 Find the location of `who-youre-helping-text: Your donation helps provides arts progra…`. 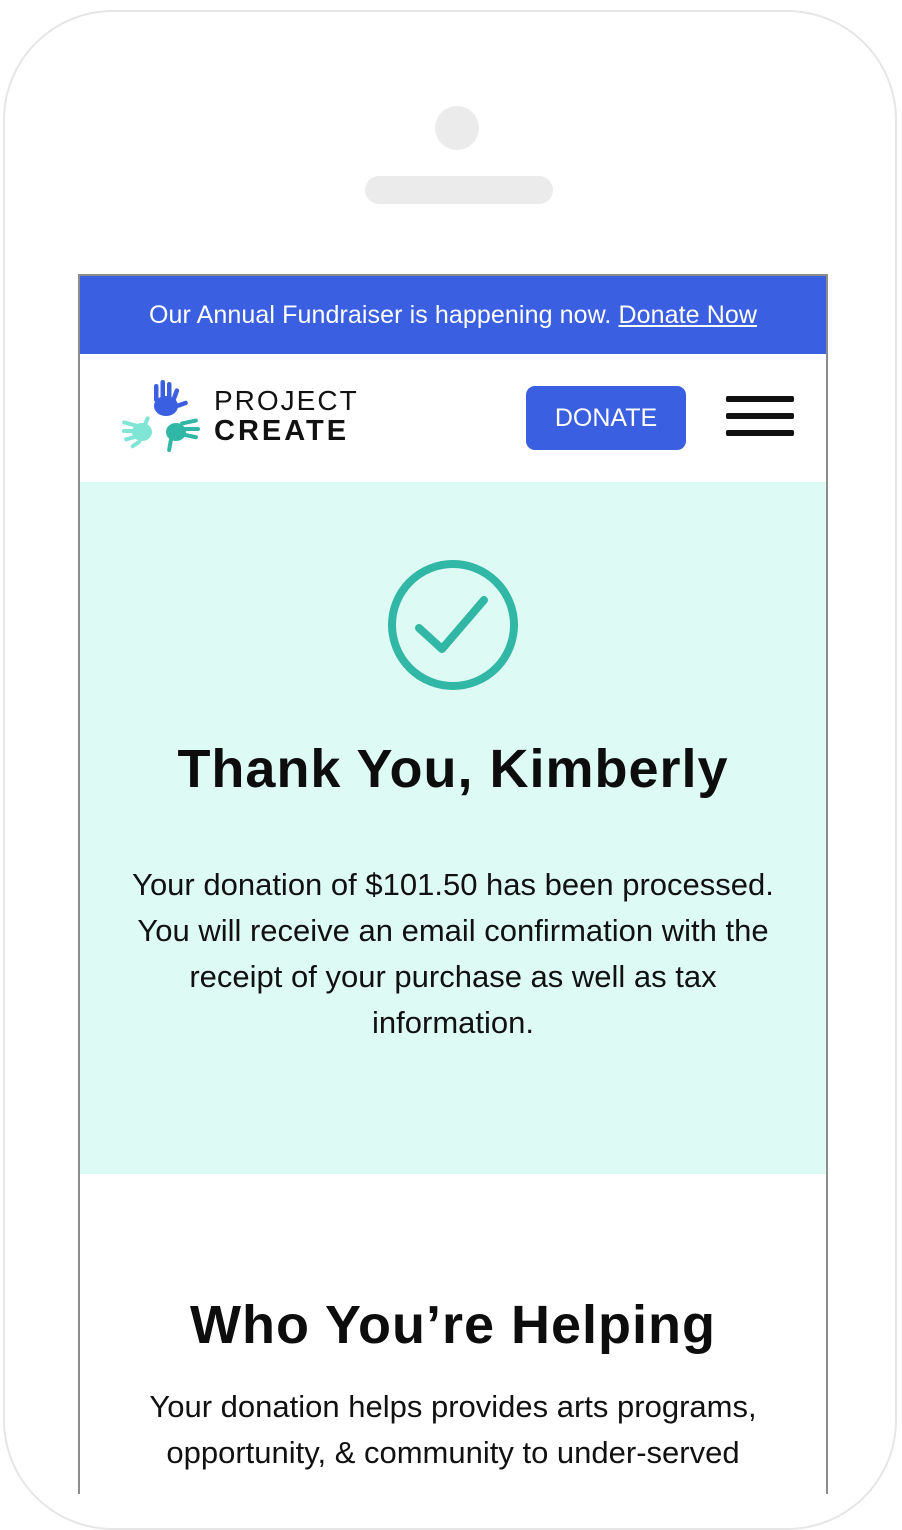

who-youre-helping-text: Your donation helps provides arts progra… is located at coordinates (453, 1429).